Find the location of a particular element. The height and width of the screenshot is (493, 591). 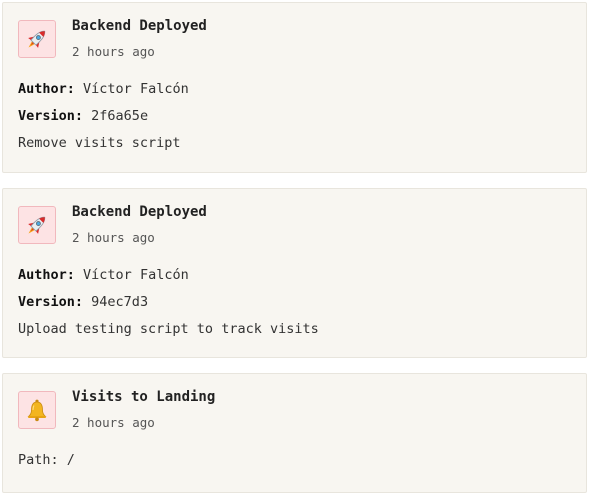

event-path: Path: / is located at coordinates (46, 460).